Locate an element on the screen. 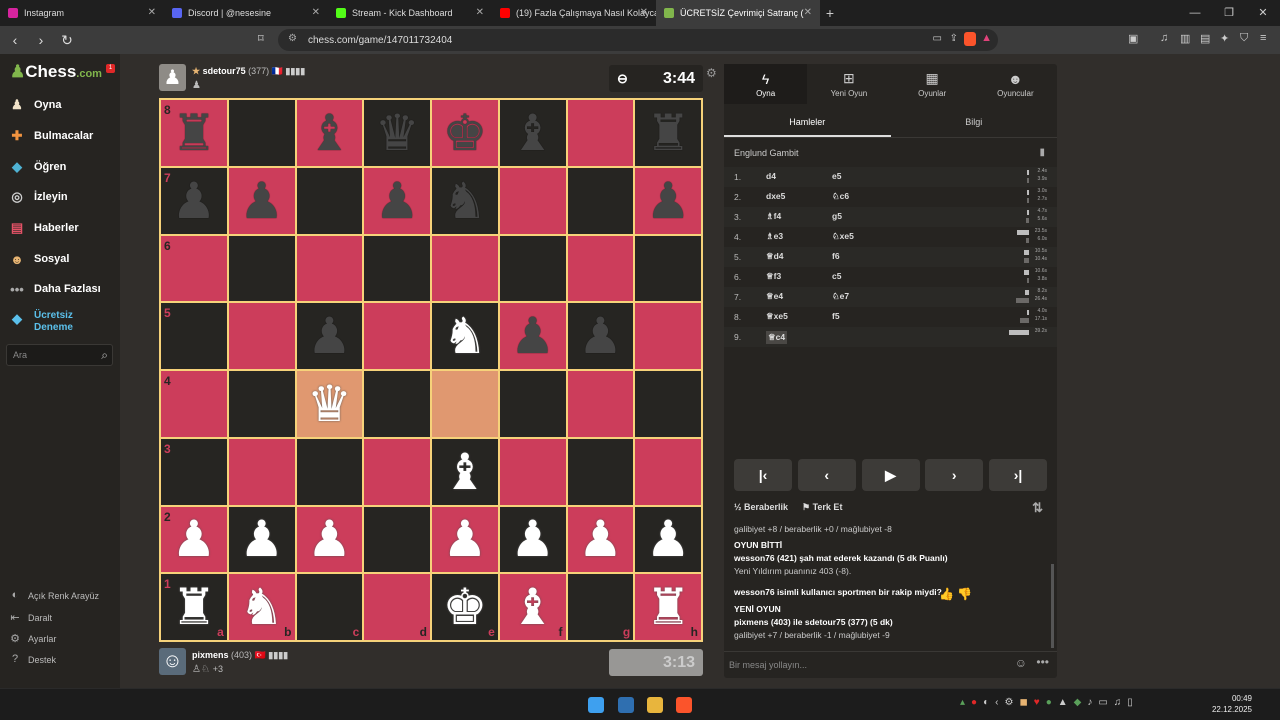 This screenshot has width=1280, height=720. square-g6 is located at coordinates (600, 268).